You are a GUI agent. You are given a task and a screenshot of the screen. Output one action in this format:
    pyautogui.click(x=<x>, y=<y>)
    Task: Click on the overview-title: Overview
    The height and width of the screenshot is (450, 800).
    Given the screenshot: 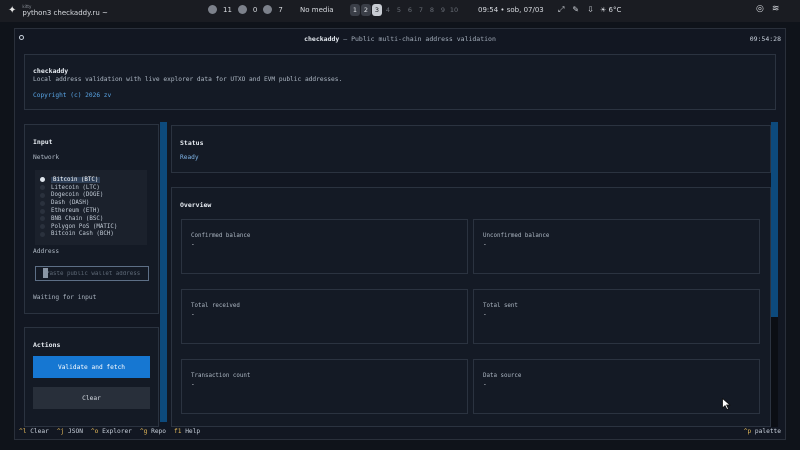 What is the action you would take?
    pyautogui.click(x=196, y=205)
    